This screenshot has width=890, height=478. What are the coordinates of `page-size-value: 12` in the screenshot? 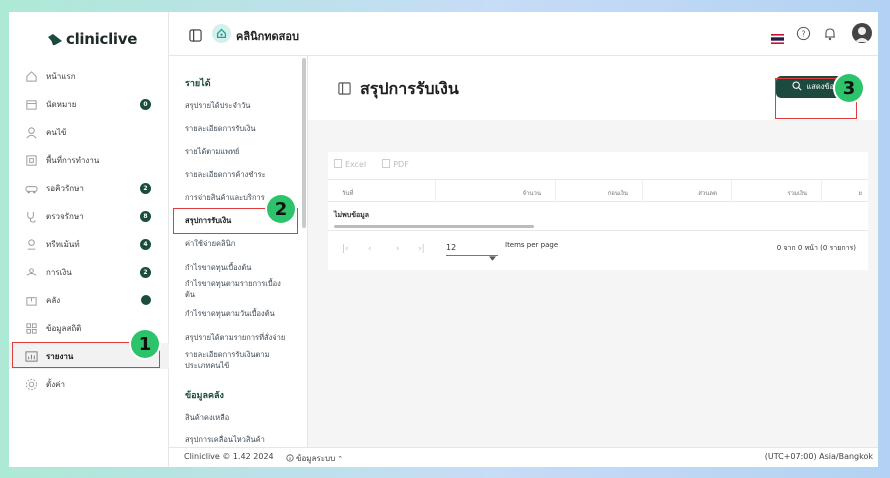 It's located at (451, 247).